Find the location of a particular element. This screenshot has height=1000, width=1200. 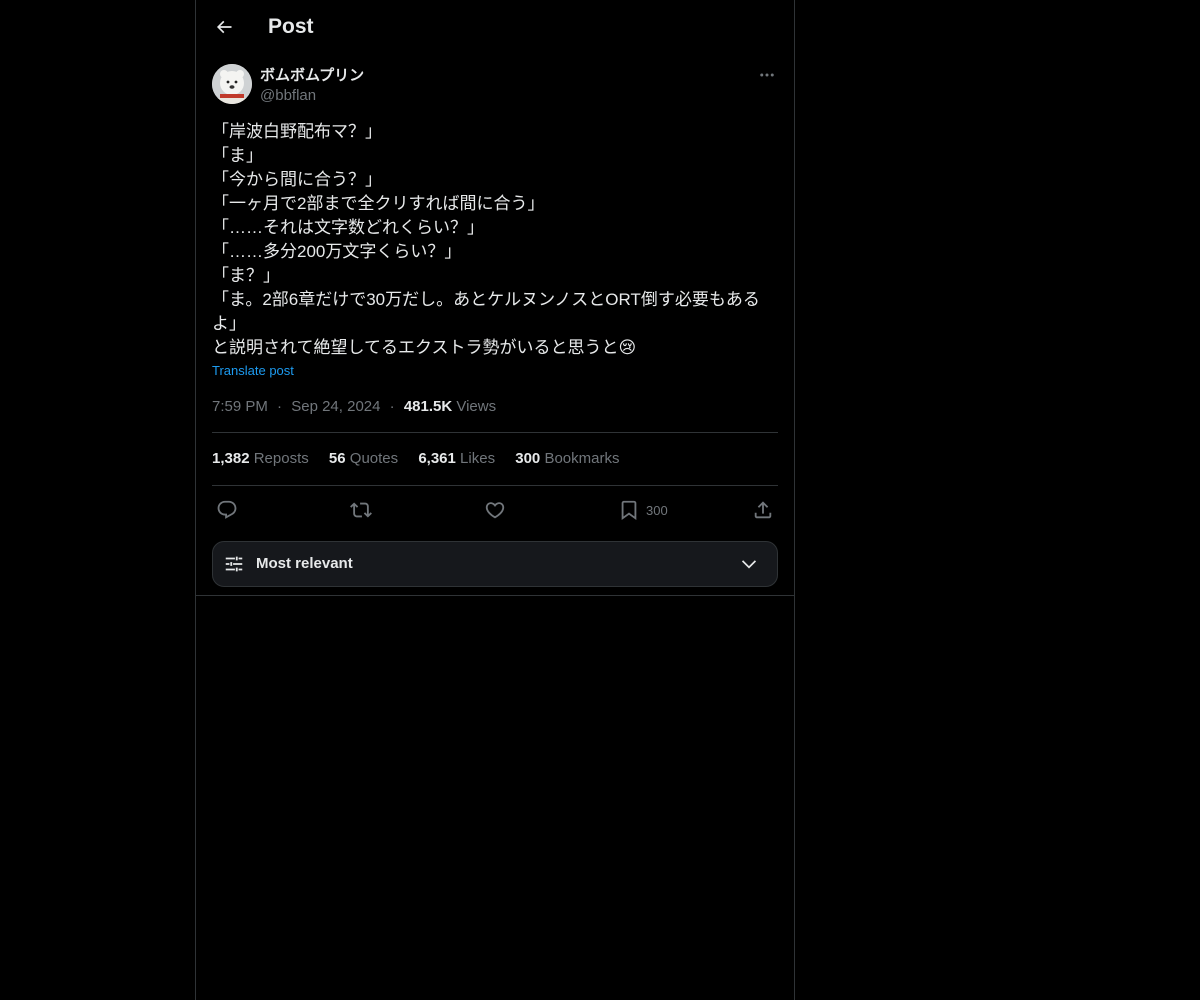

reply-button is located at coordinates (227, 510).